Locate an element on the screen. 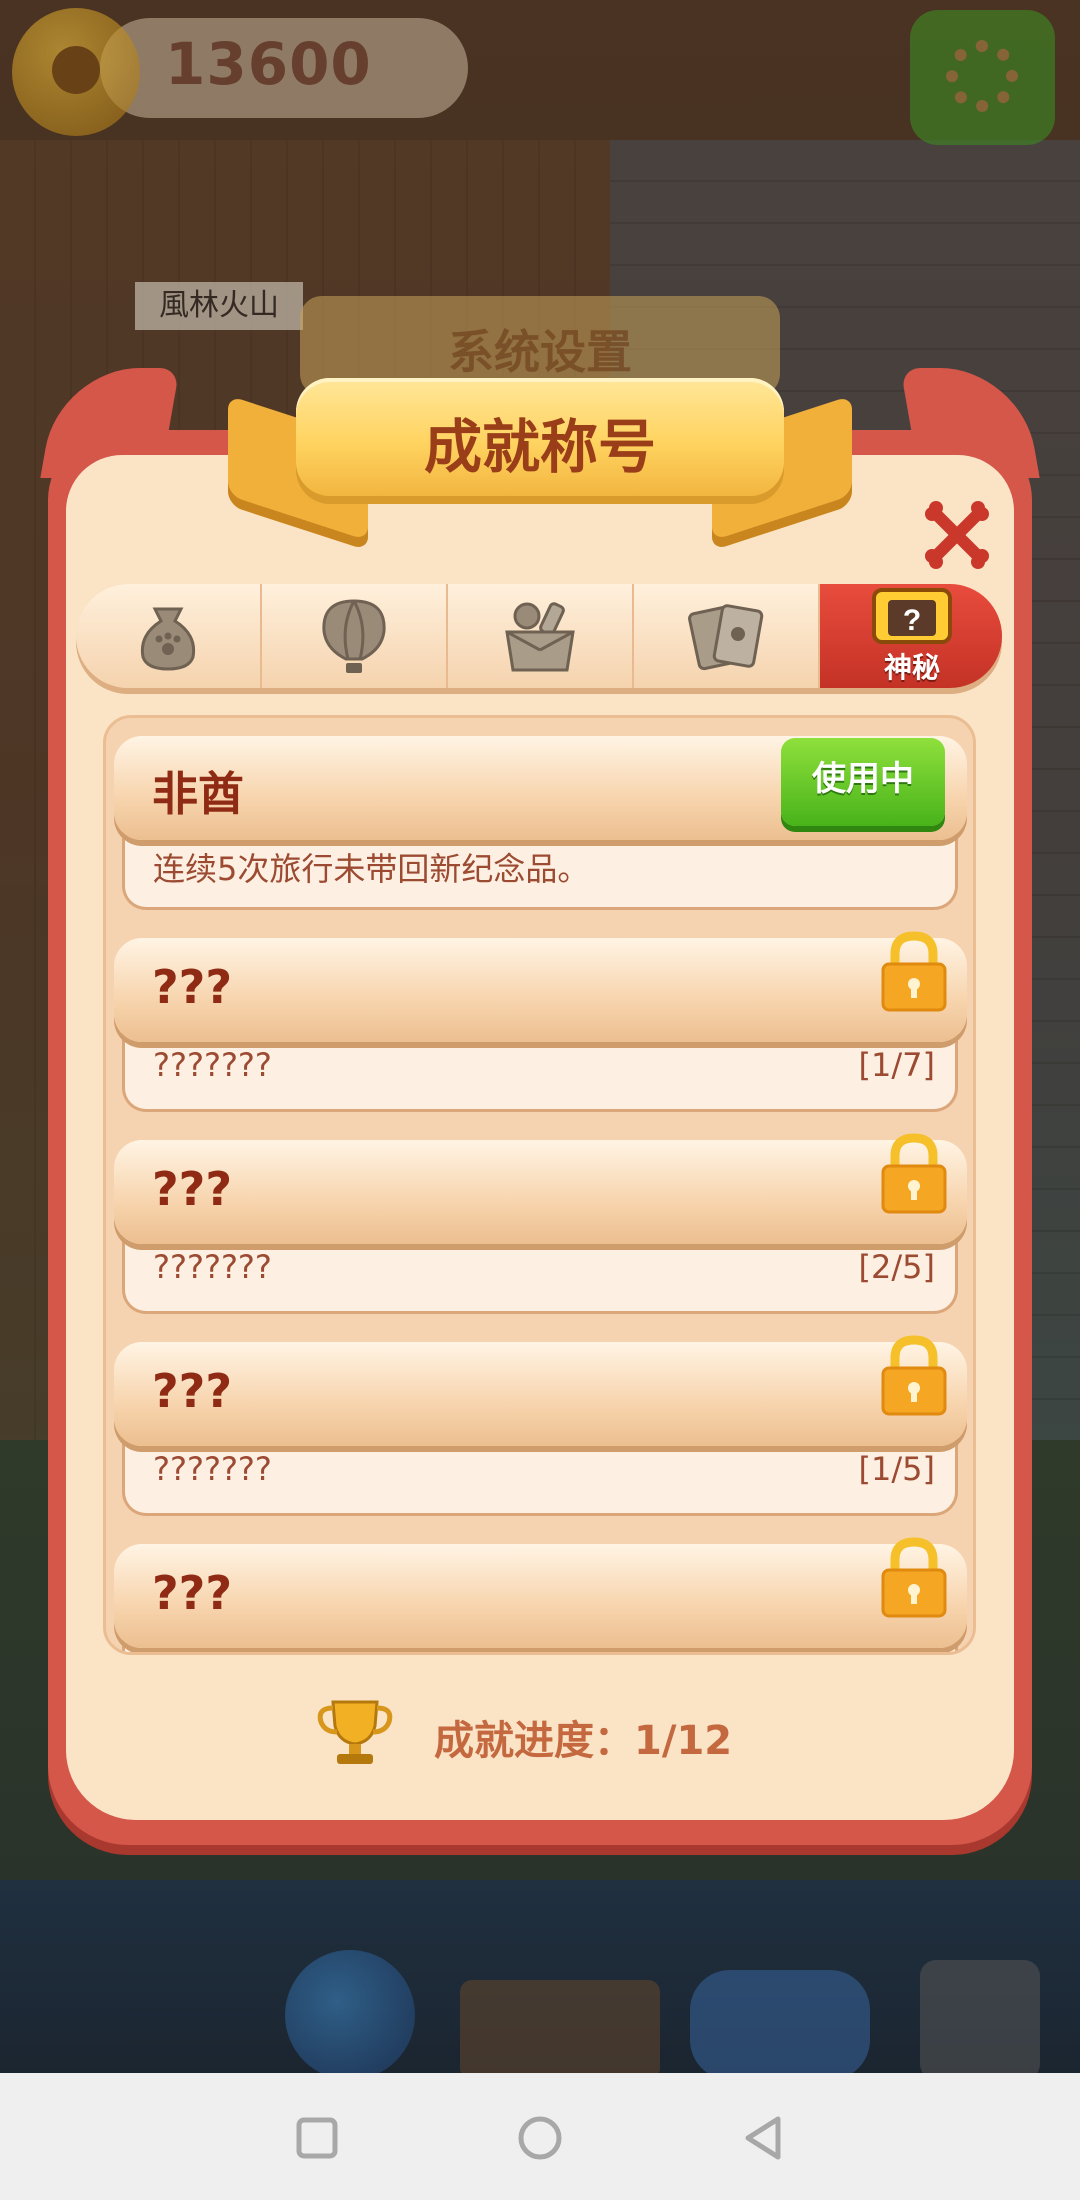 Image resolution: width=1080 pixels, height=2200 pixels. tab-souvenirs is located at coordinates (541, 636).